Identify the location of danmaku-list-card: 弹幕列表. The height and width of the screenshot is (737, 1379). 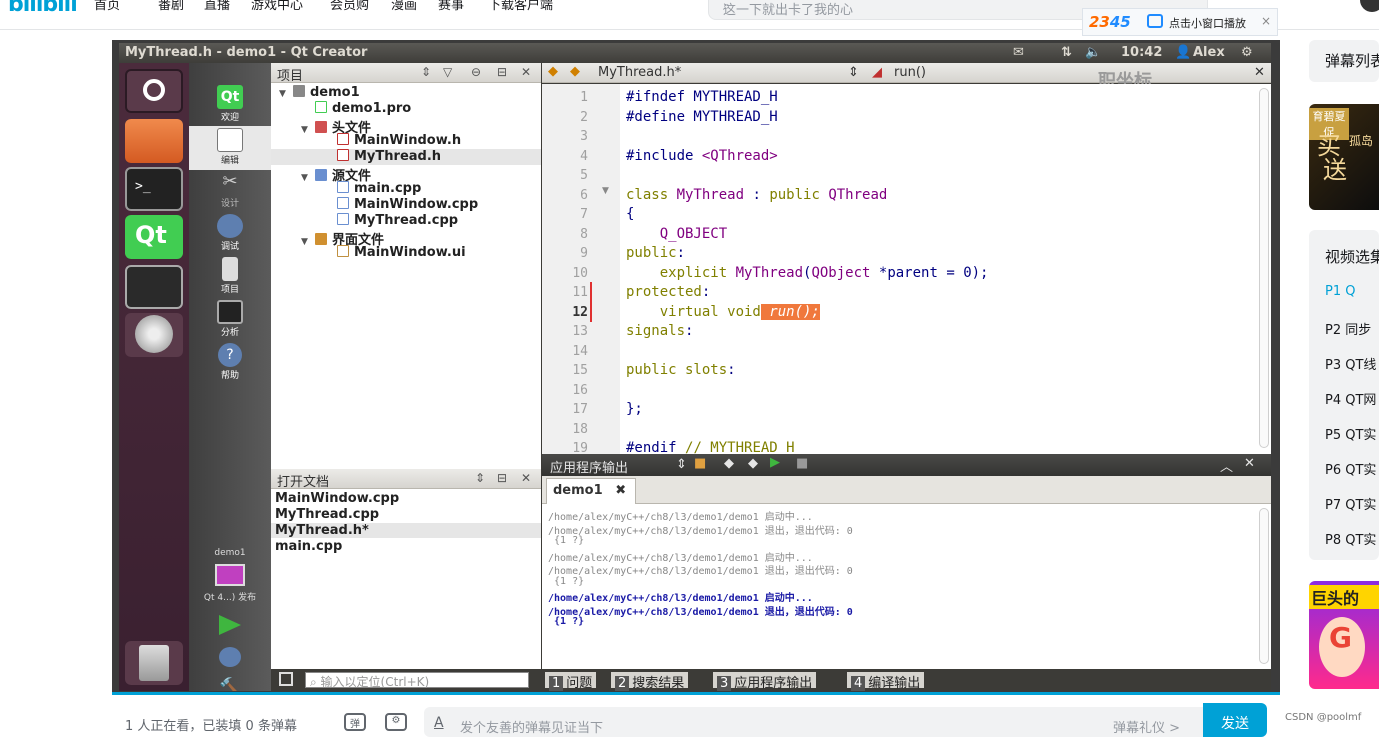
(1344, 61).